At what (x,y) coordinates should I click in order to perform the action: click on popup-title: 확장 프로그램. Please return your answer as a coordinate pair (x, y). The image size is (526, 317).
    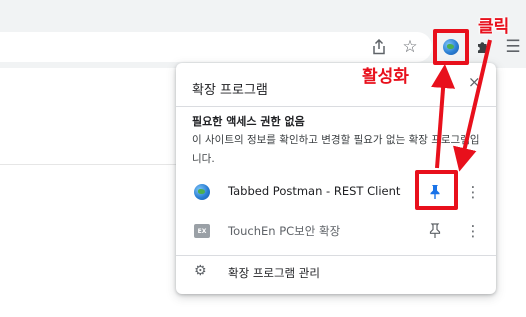
    Looking at the image, I should click on (230, 90).